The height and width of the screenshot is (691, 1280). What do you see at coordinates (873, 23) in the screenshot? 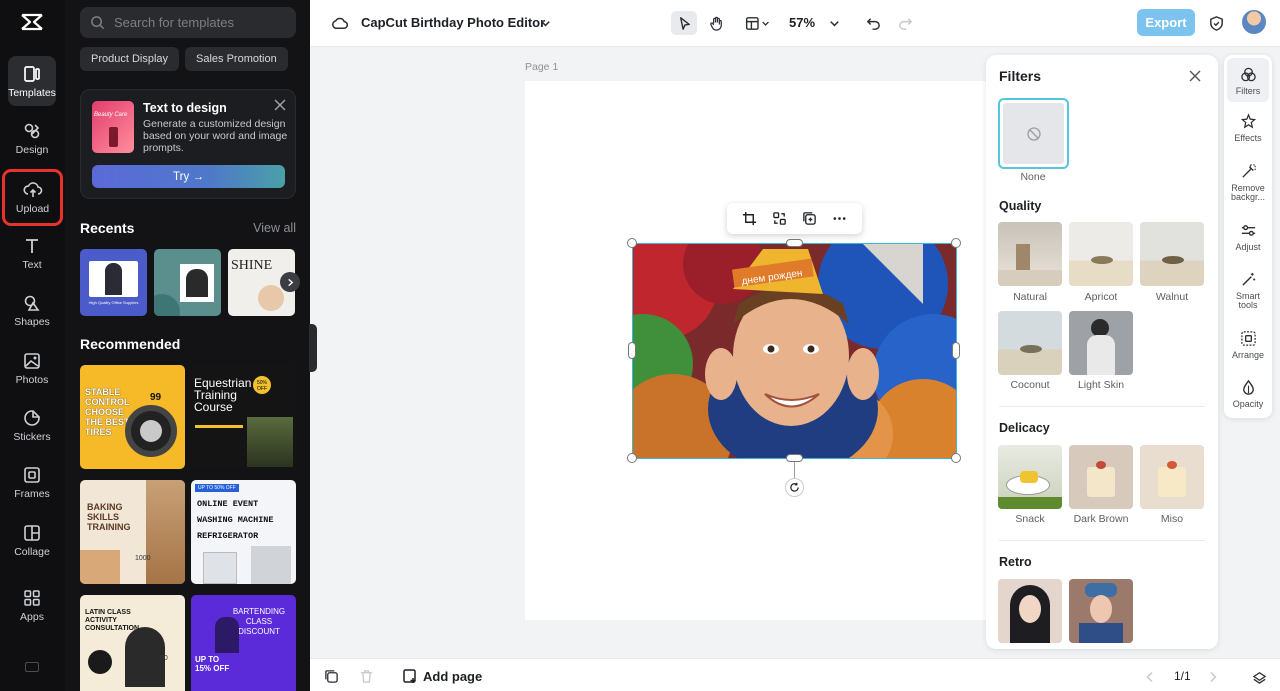
I see `undo-icon` at bounding box center [873, 23].